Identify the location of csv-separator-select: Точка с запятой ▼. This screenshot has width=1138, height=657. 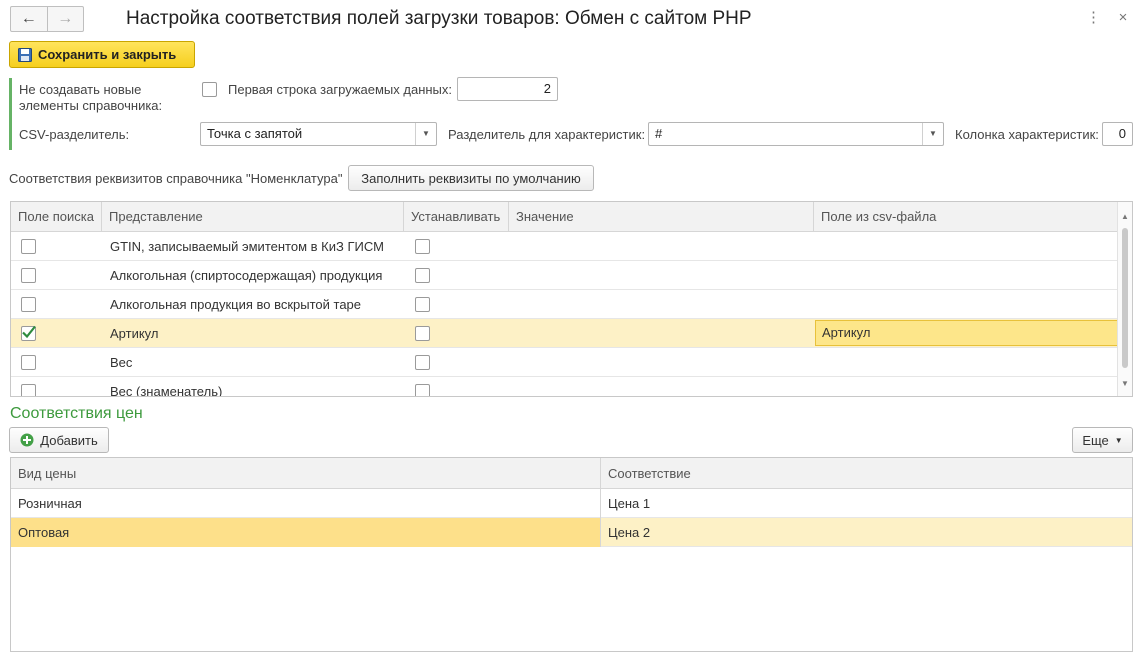
(318, 134).